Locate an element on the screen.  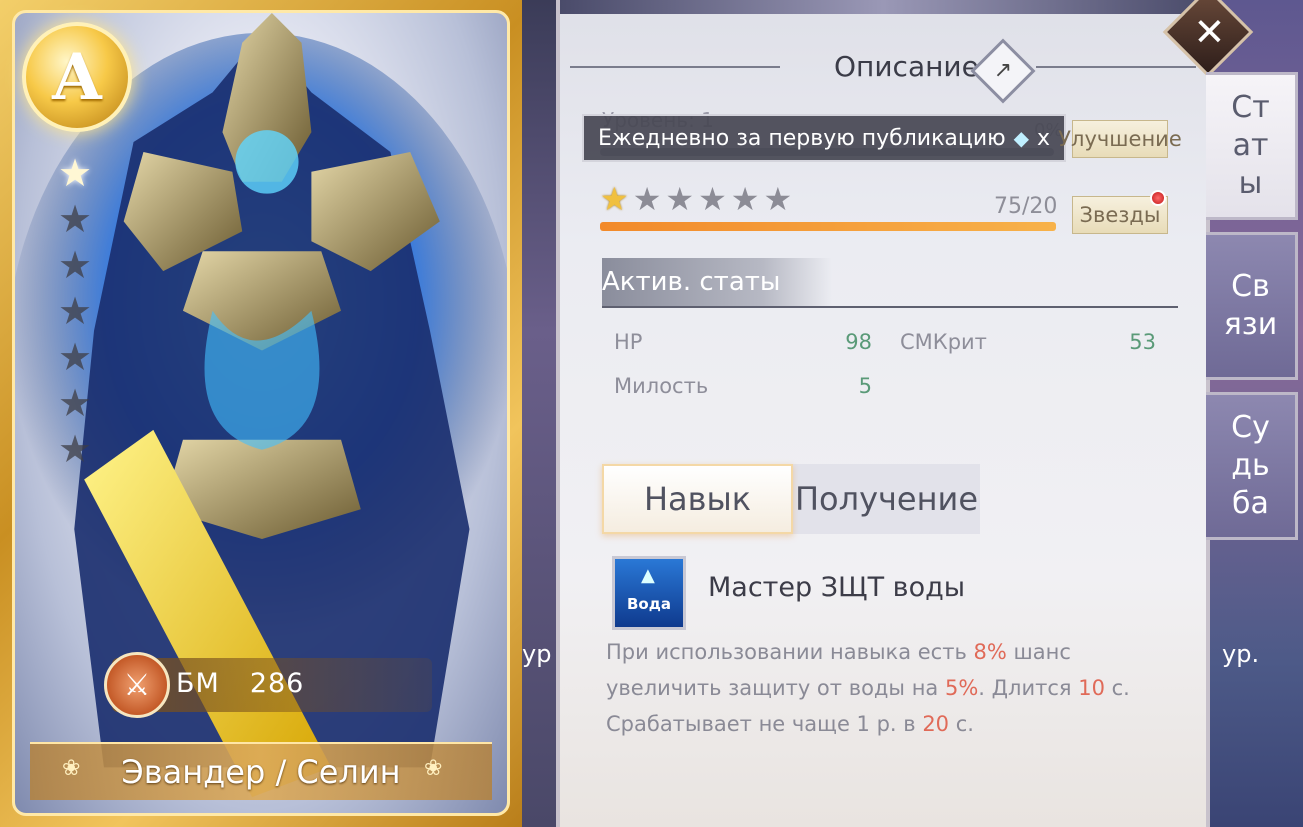
panel-top-border is located at coordinates (883, 7).